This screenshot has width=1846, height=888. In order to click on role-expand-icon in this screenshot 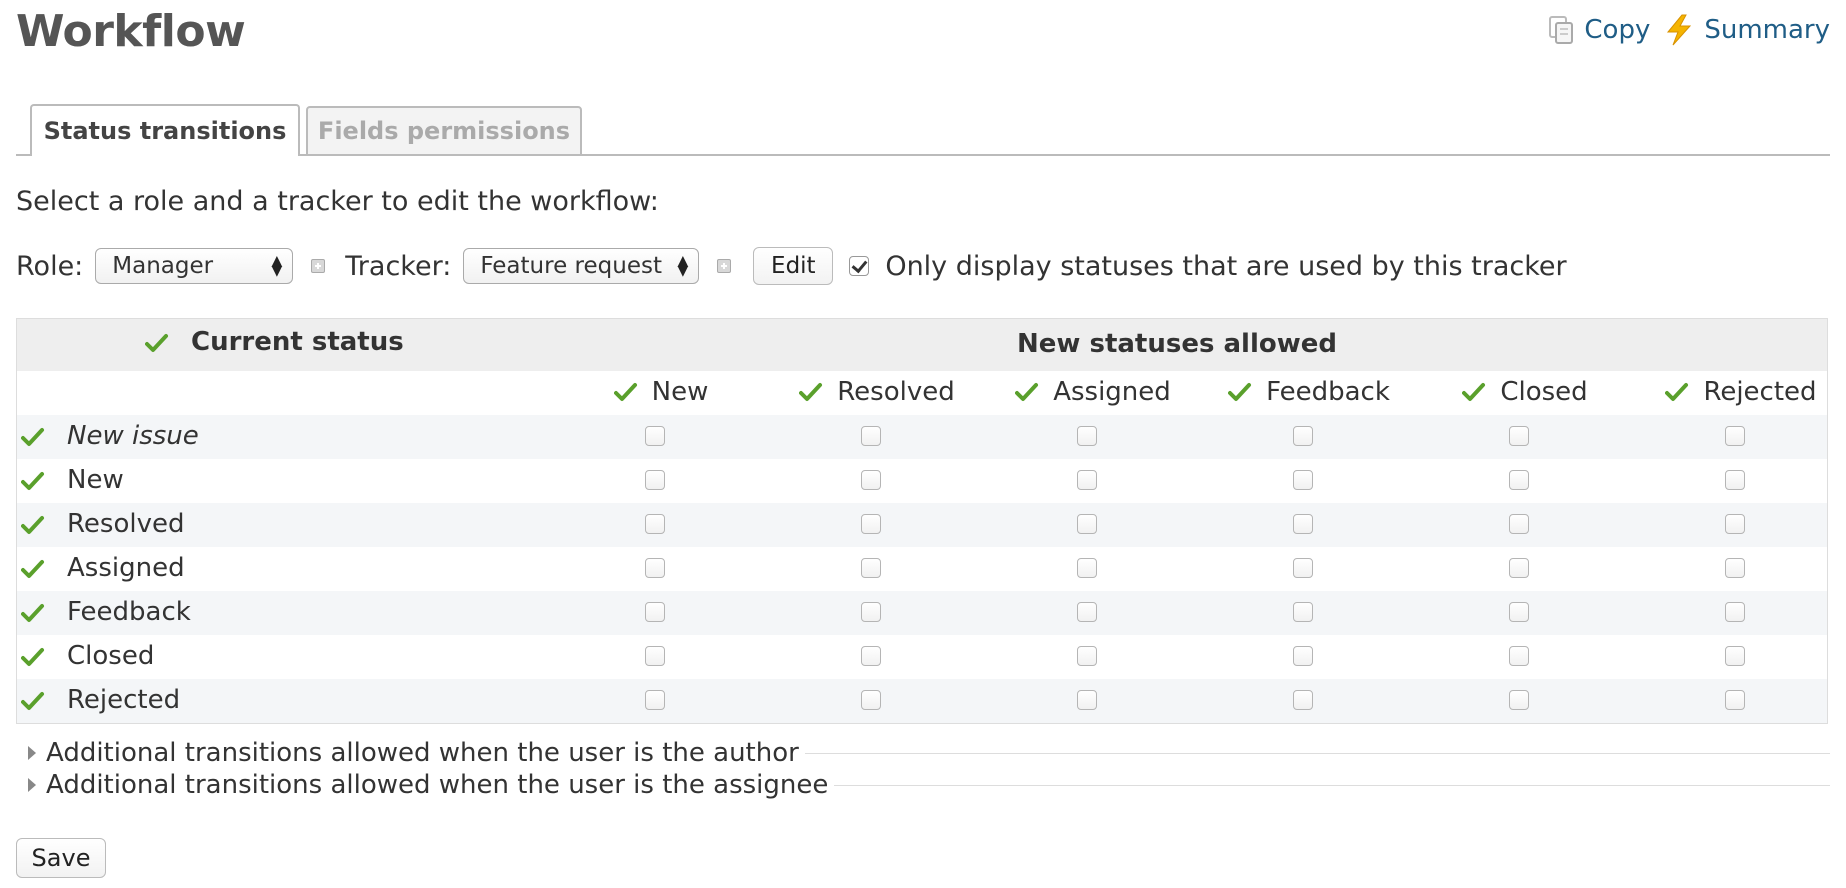, I will do `click(318, 266)`.